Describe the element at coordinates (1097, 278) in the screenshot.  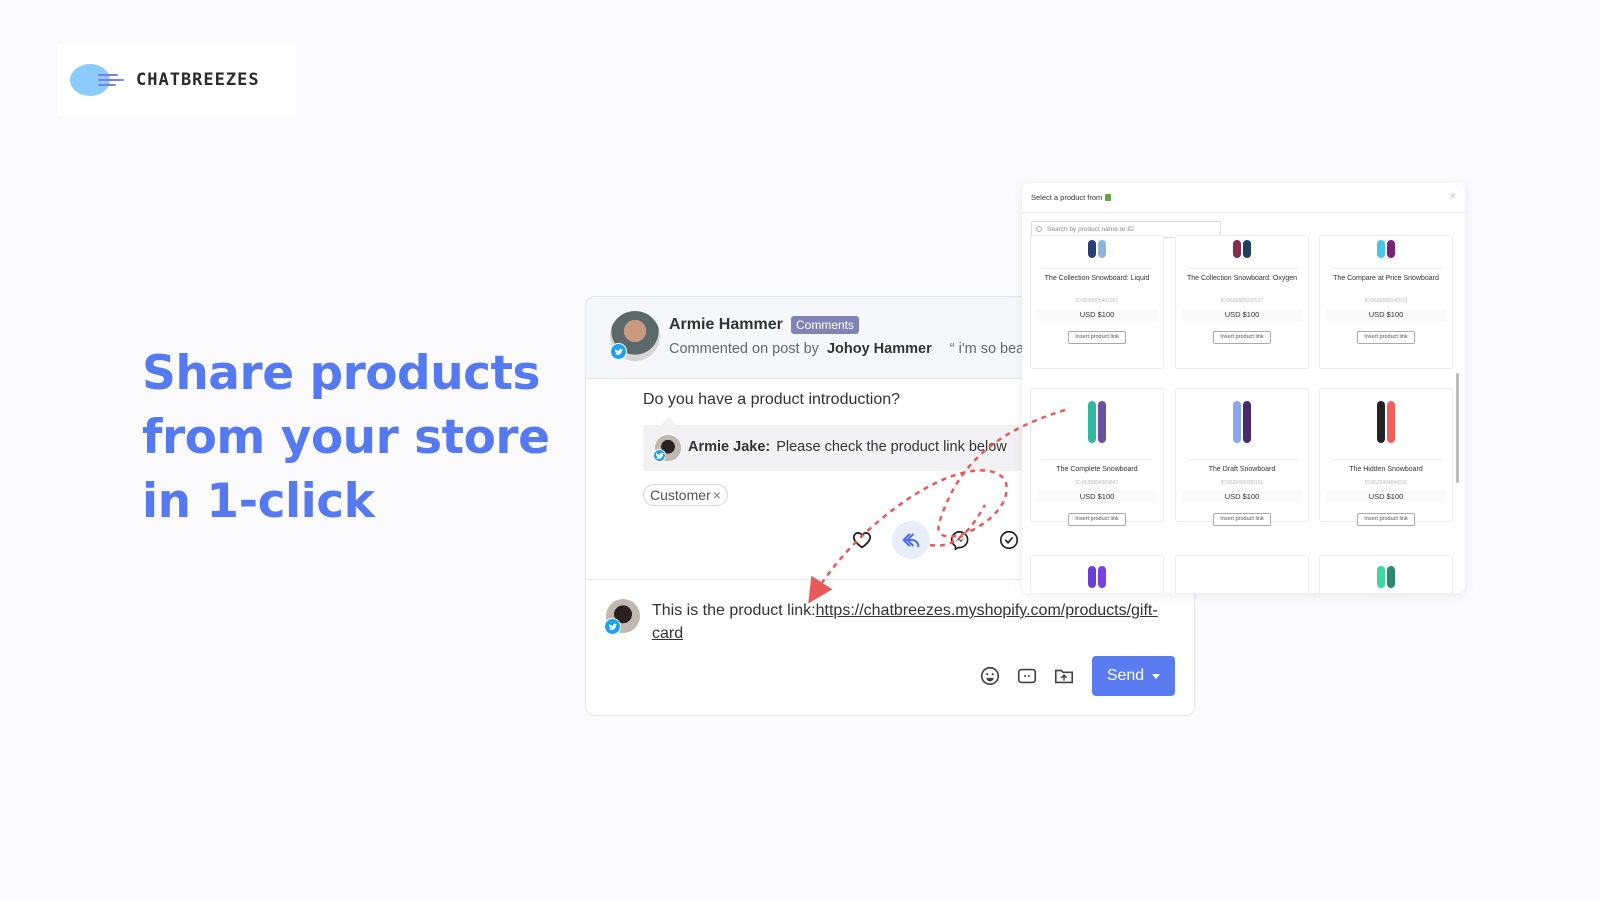
I see `product-name: The Collection Snowboard: Liquid` at that location.